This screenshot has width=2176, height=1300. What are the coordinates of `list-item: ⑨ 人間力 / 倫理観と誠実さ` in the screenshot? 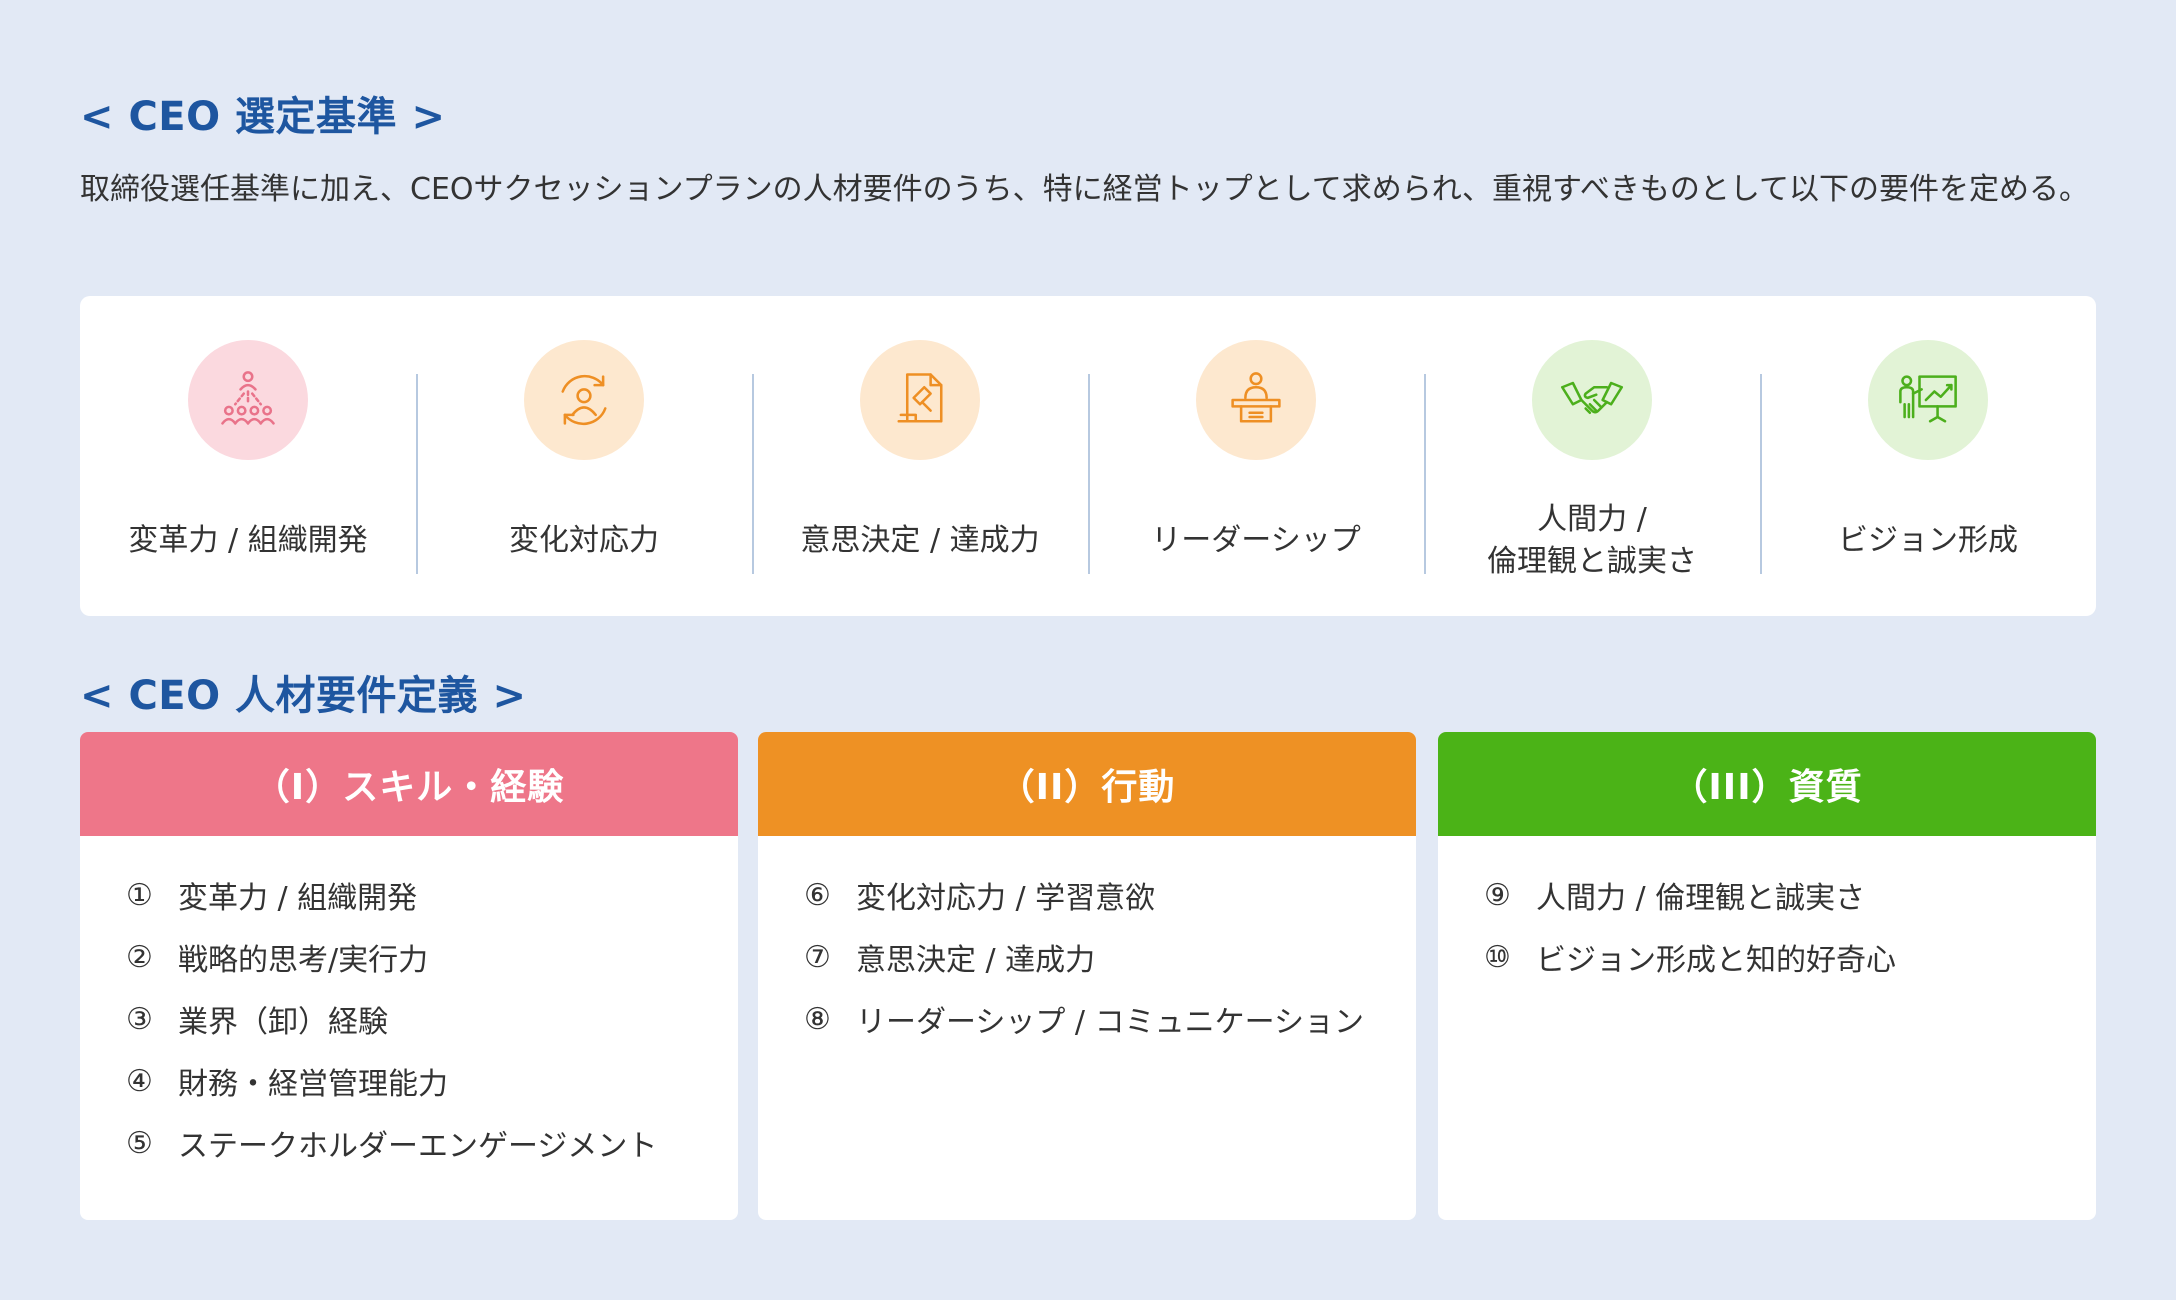 It's located at (1790, 895).